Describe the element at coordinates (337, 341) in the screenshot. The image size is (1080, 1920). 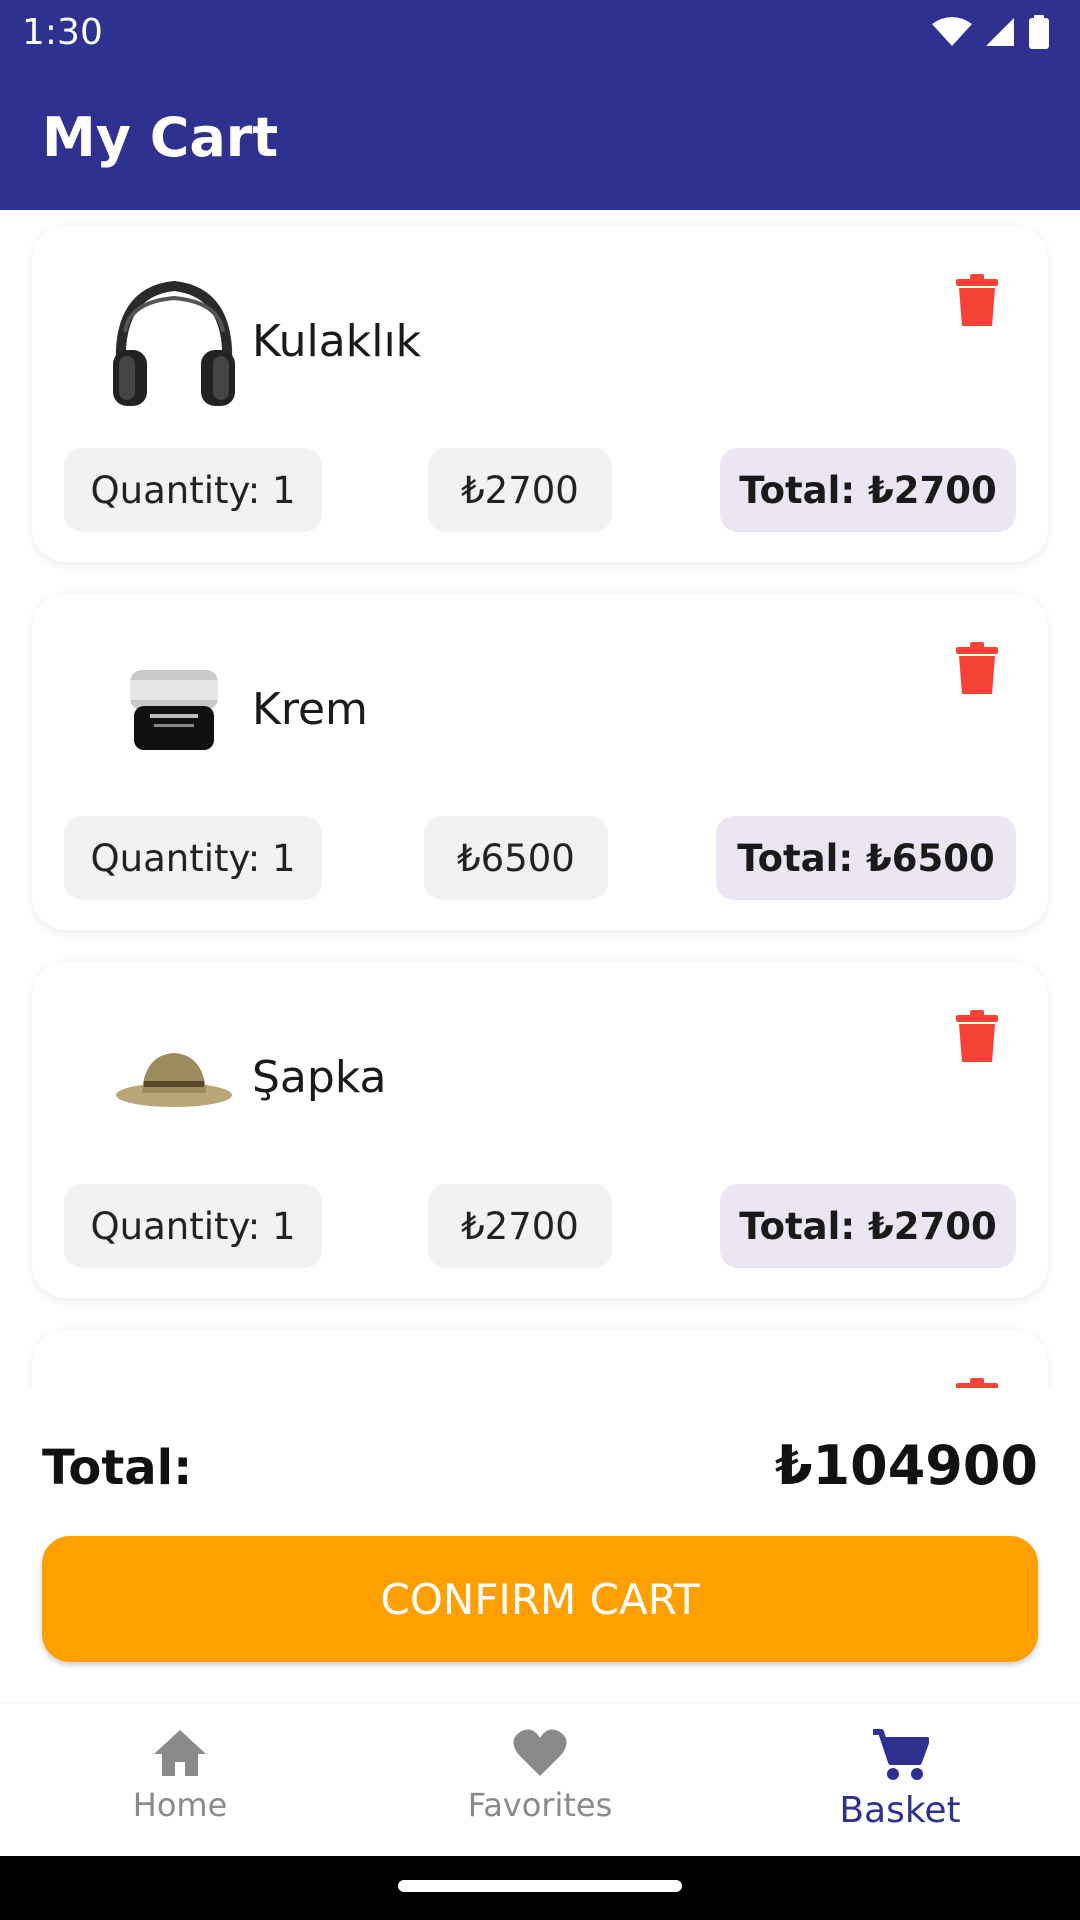
I see `item-name: Kulaklık` at that location.